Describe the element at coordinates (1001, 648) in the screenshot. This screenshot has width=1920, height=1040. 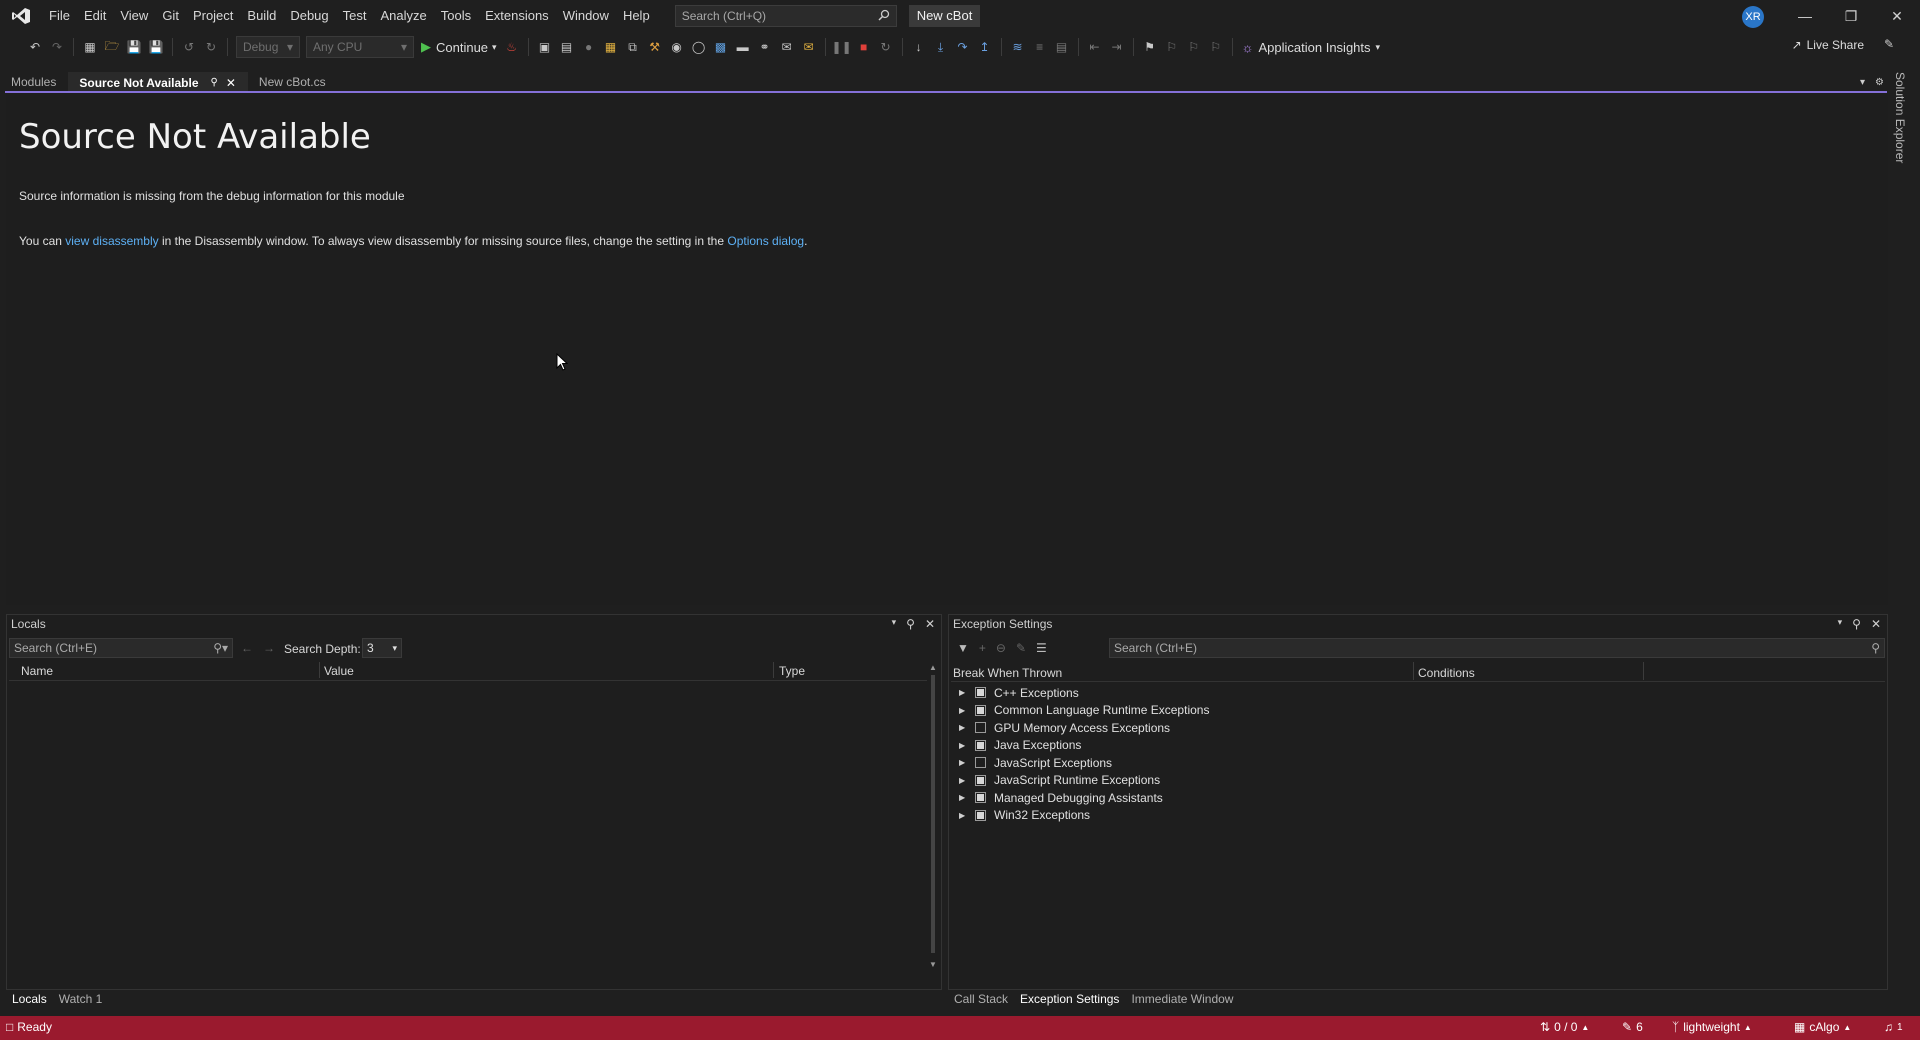
I see `remove-icon: ⊖` at that location.